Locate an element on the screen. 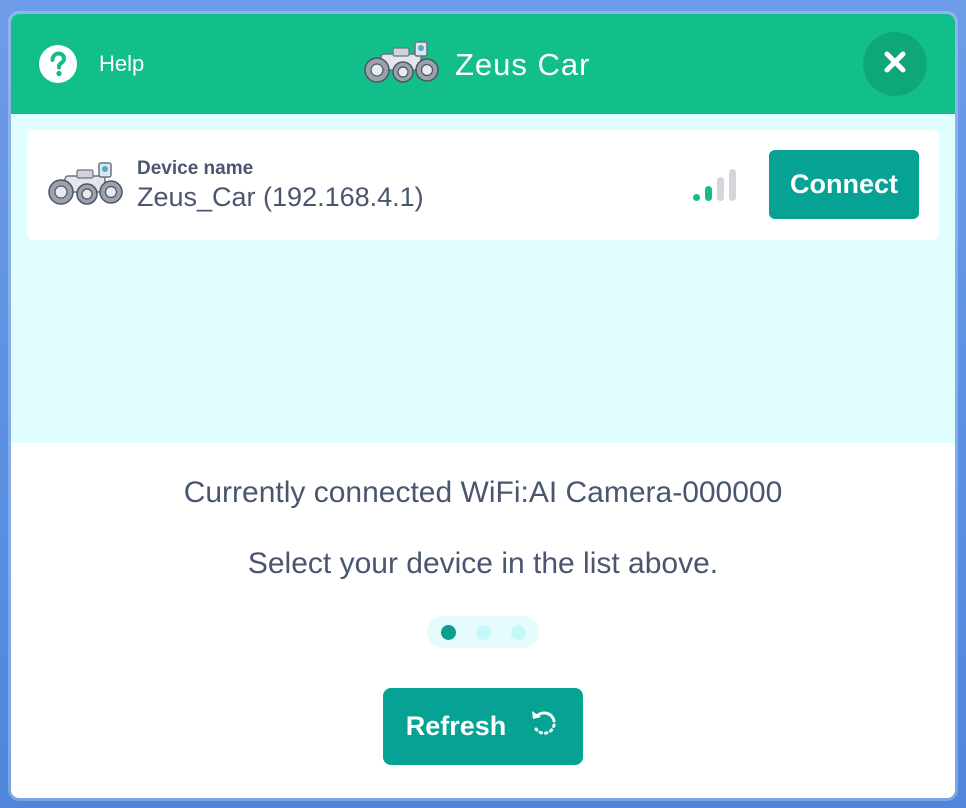 The image size is (966, 808). wifi-signal-icon is located at coordinates (716, 186).